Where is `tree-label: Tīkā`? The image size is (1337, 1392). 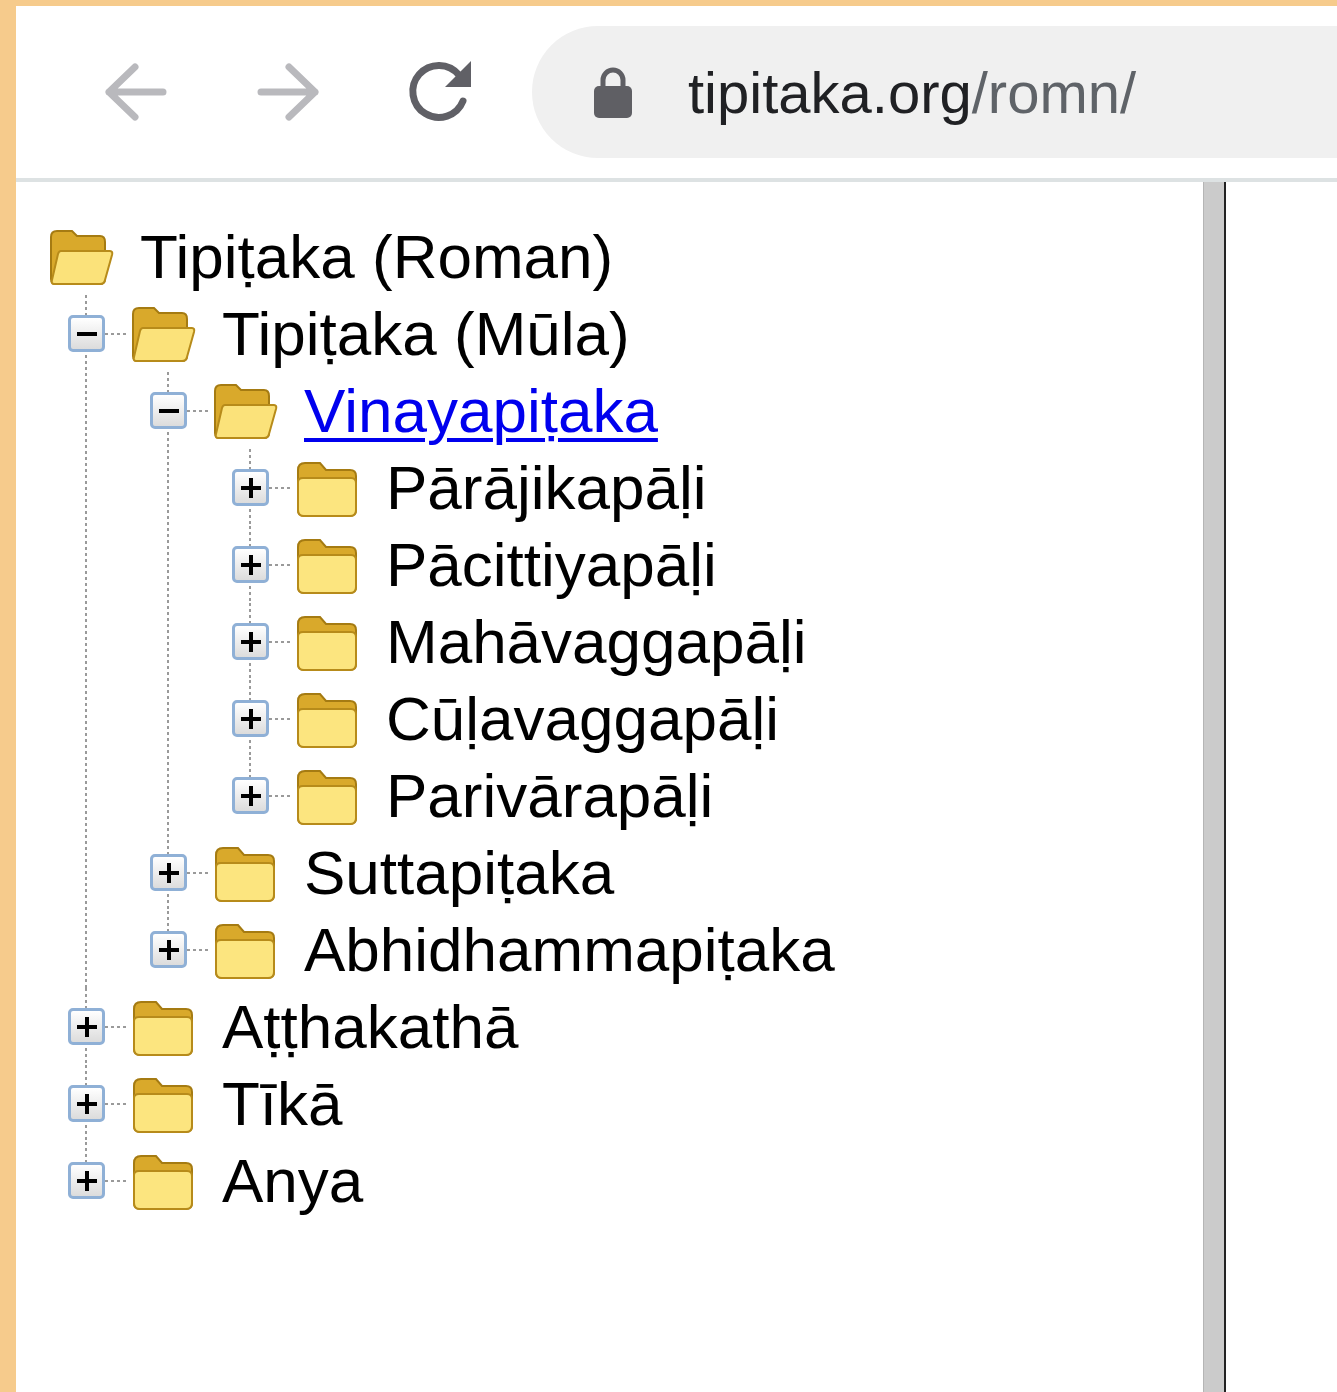 tree-label: Tīkā is located at coordinates (282, 1103).